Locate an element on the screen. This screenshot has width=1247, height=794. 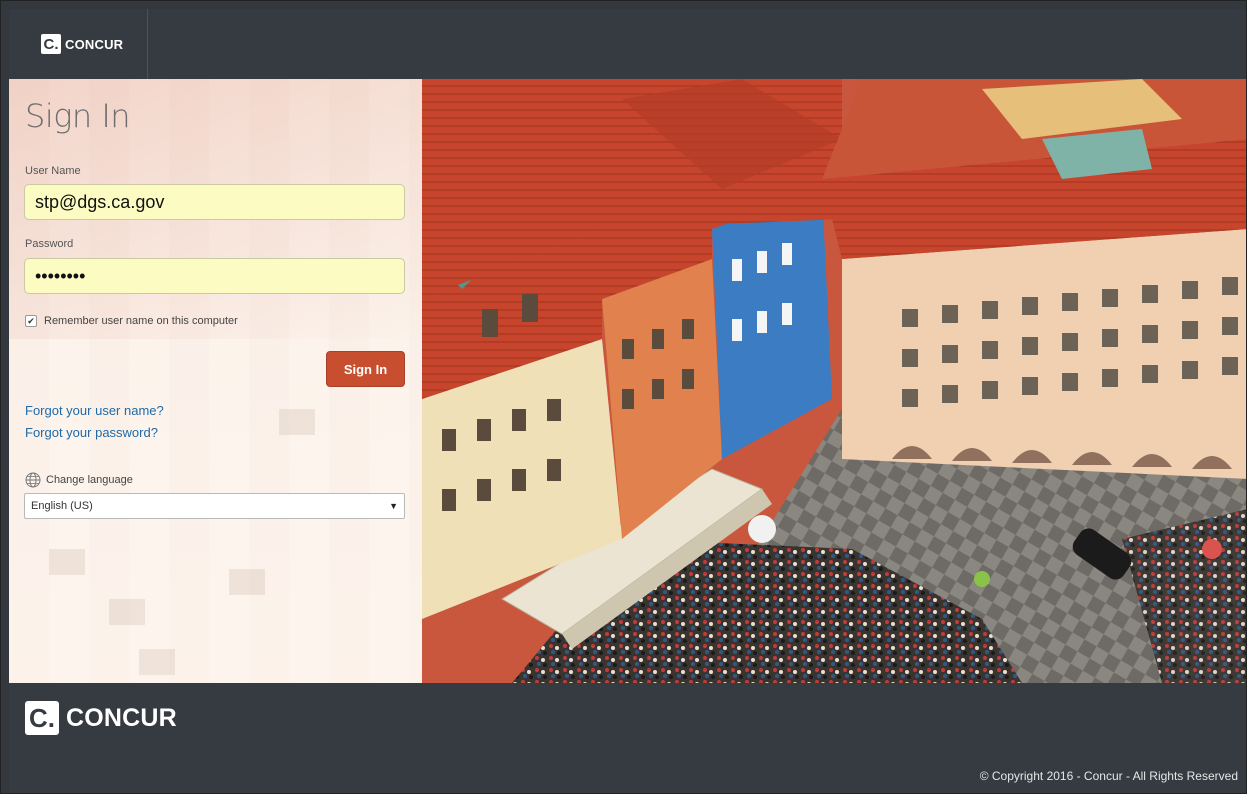
header-logo: C. CONCUR is located at coordinates (78, 44).